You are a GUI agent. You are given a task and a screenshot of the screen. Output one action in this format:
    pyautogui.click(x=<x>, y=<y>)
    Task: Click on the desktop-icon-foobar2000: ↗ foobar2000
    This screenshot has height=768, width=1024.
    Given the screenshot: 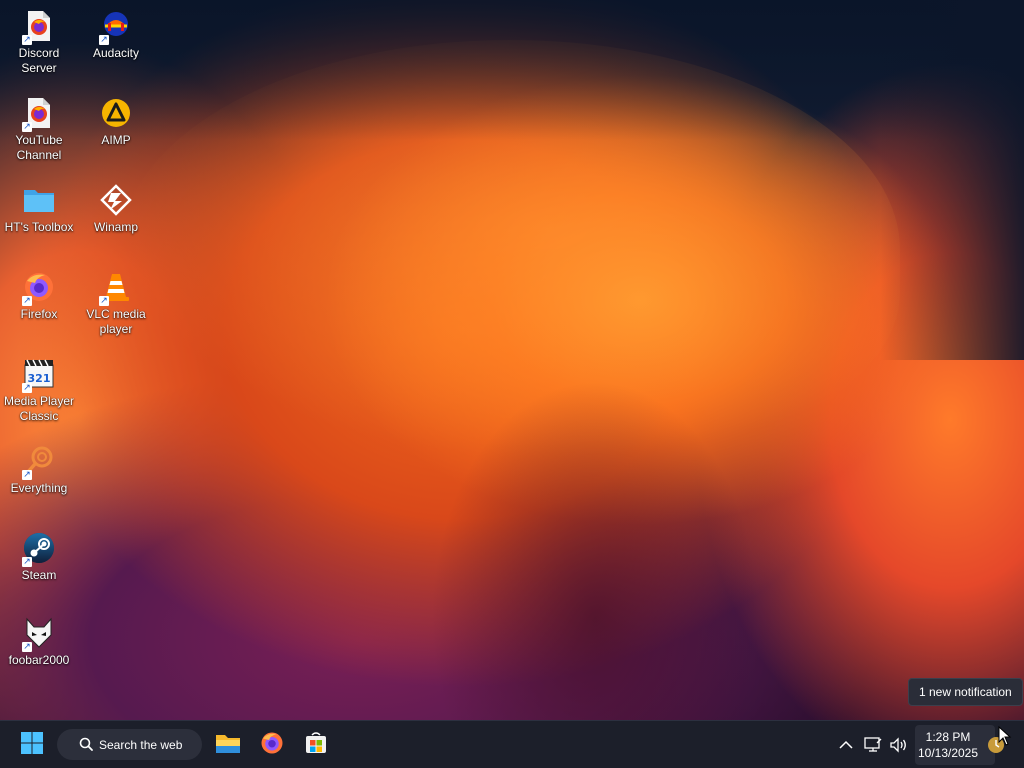 What is the action you would take?
    pyautogui.click(x=39, y=642)
    